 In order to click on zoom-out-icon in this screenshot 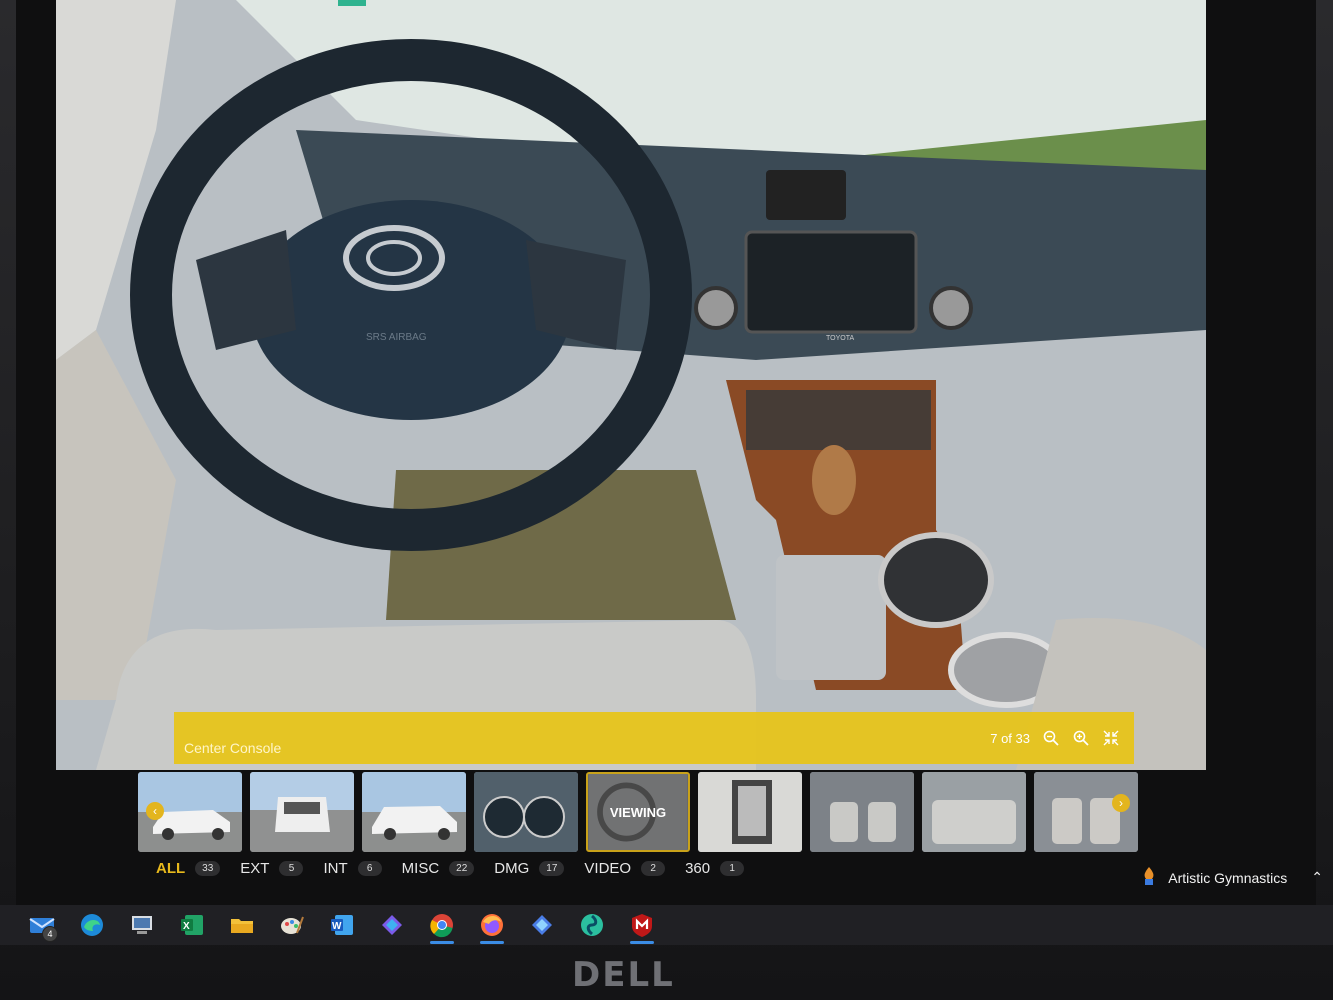, I will do `click(1051, 738)`.